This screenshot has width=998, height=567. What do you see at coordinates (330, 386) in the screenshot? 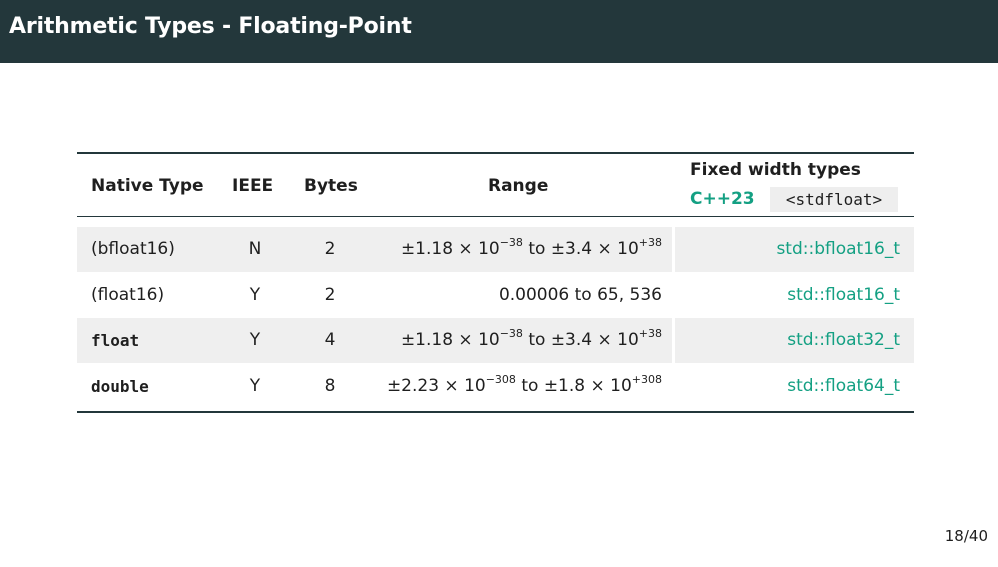
I see `cell-bytes: 8` at bounding box center [330, 386].